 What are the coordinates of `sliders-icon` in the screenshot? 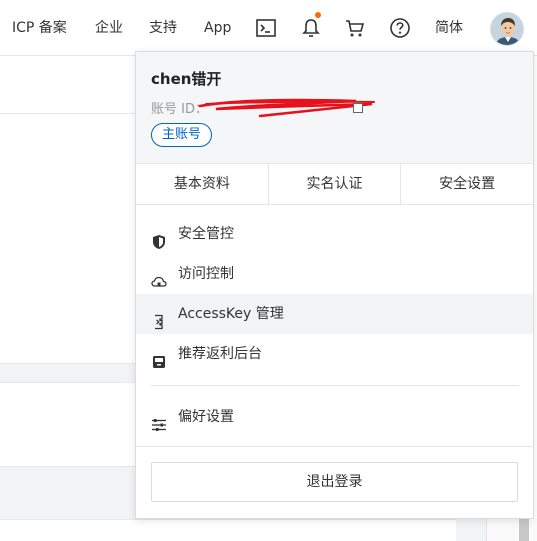 It's located at (159, 420).